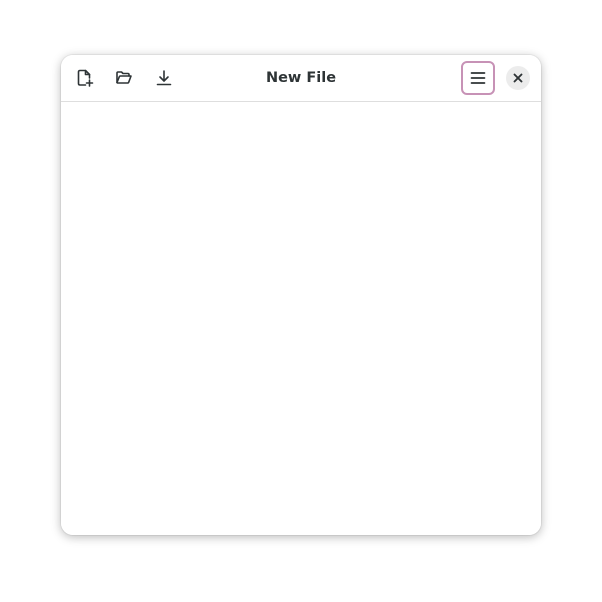 Image resolution: width=602 pixels, height=602 pixels. I want to click on main-menu-button, so click(478, 78).